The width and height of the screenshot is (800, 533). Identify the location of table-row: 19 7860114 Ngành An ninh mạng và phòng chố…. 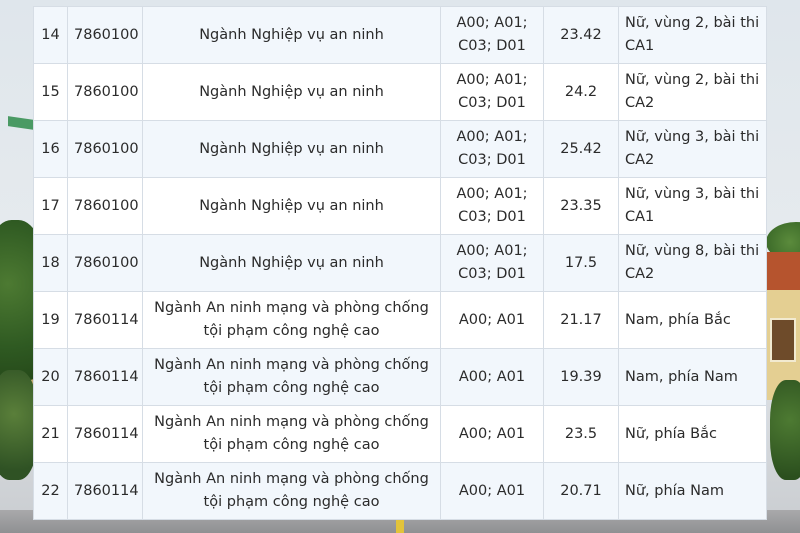
(400, 320).